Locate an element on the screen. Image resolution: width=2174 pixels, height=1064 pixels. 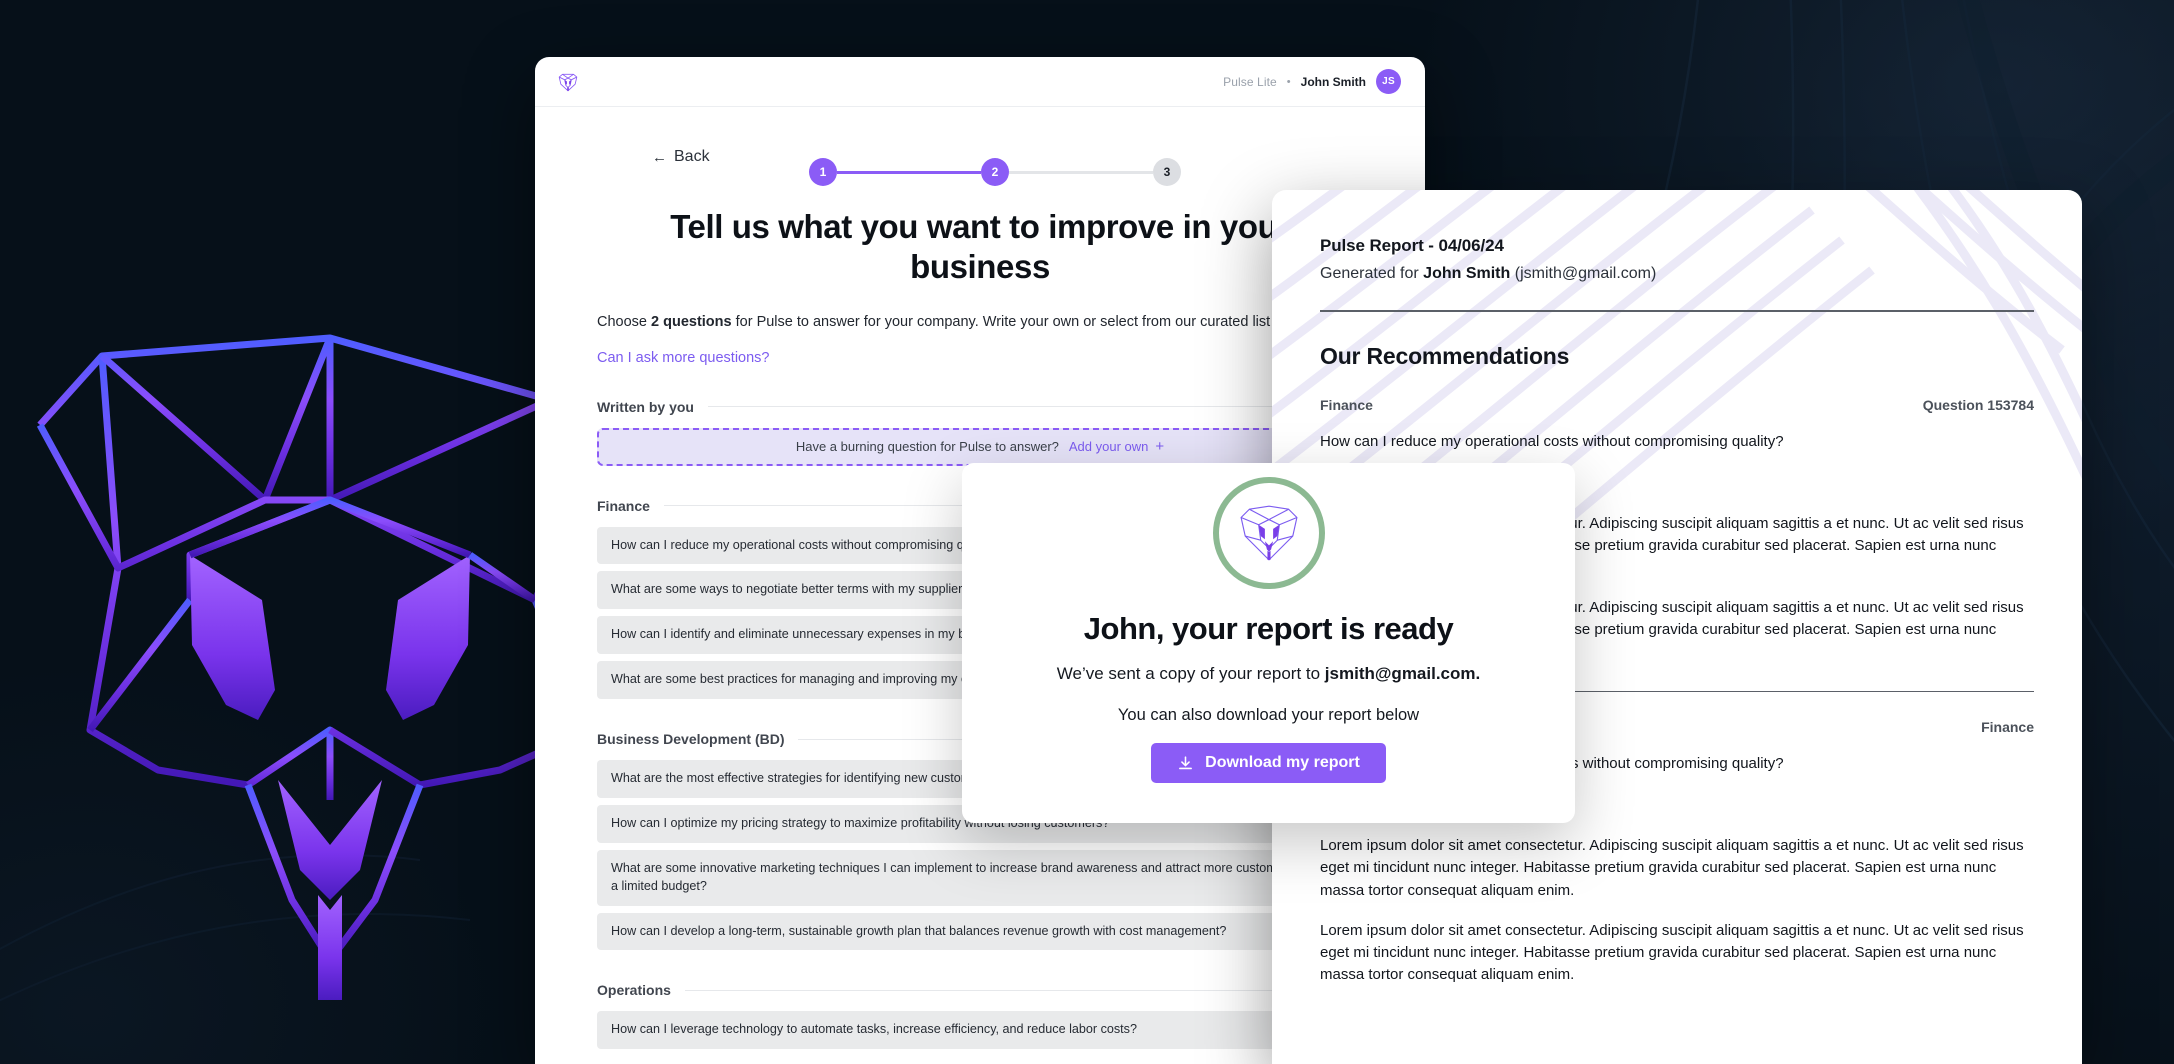
modal-title: John, your report is ready is located at coordinates (1268, 628).